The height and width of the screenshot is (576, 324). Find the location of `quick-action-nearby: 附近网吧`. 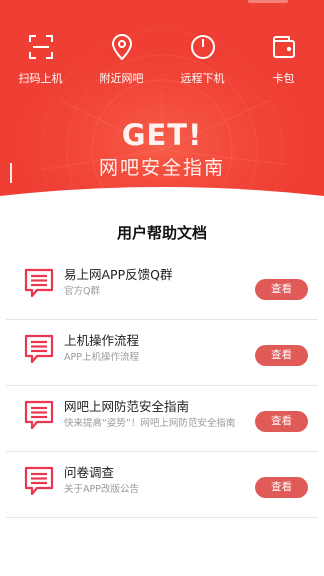

quick-action-nearby: 附近网吧 is located at coordinates (121, 59).